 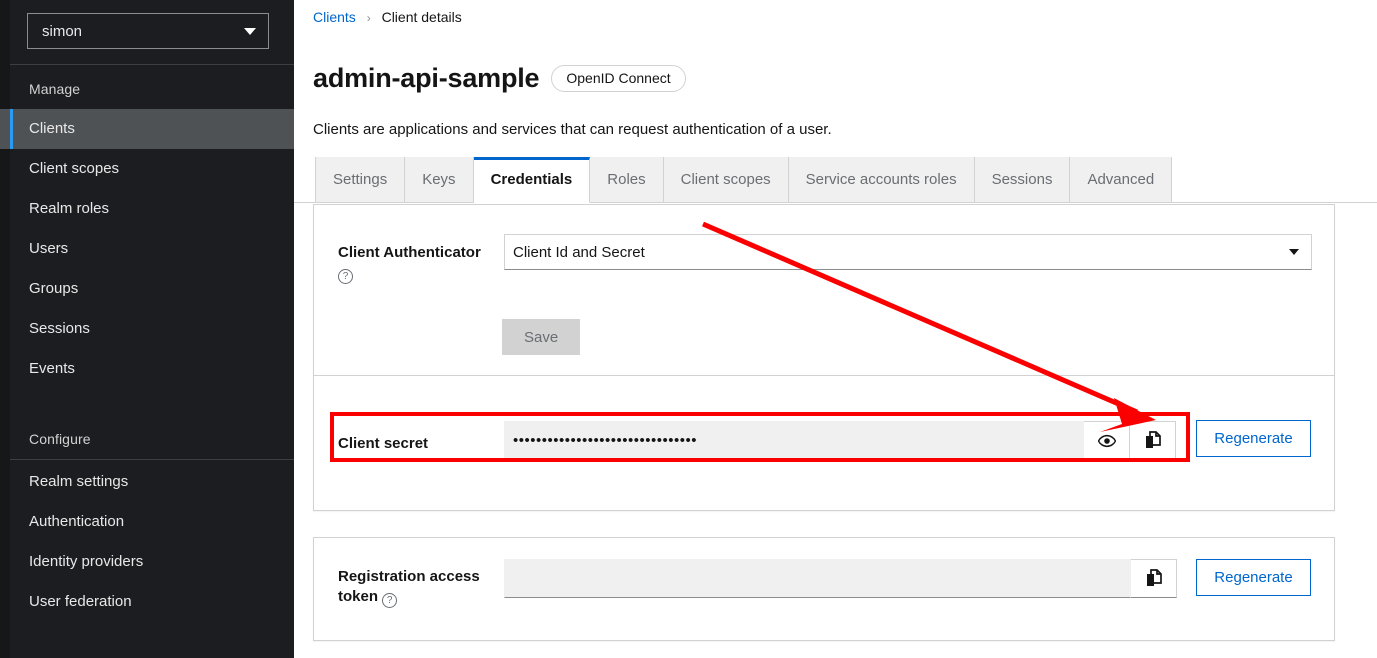 I want to click on tab-keys: Keys, so click(x=439, y=180).